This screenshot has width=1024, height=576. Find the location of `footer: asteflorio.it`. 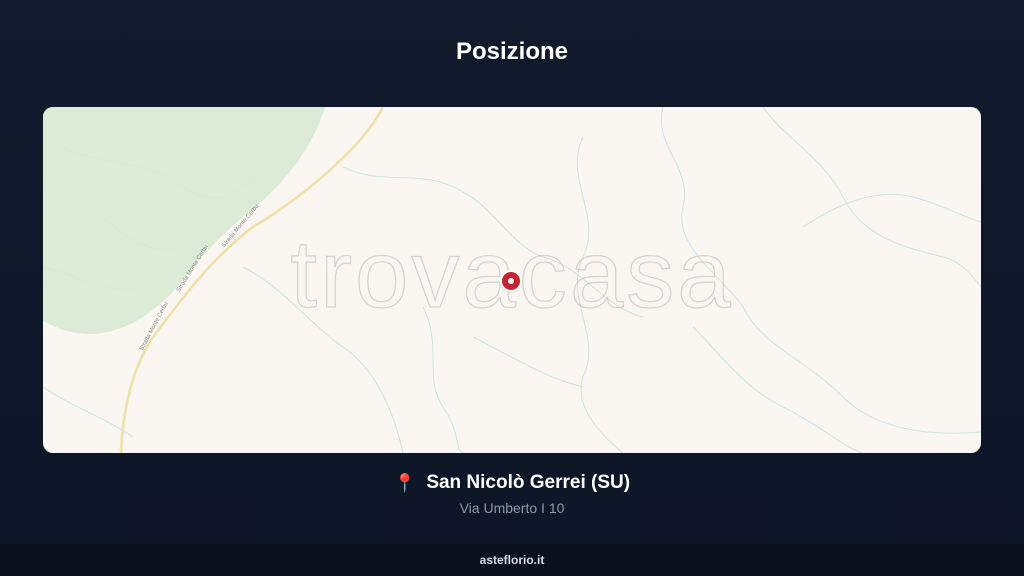

footer: asteflorio.it is located at coordinates (512, 560).